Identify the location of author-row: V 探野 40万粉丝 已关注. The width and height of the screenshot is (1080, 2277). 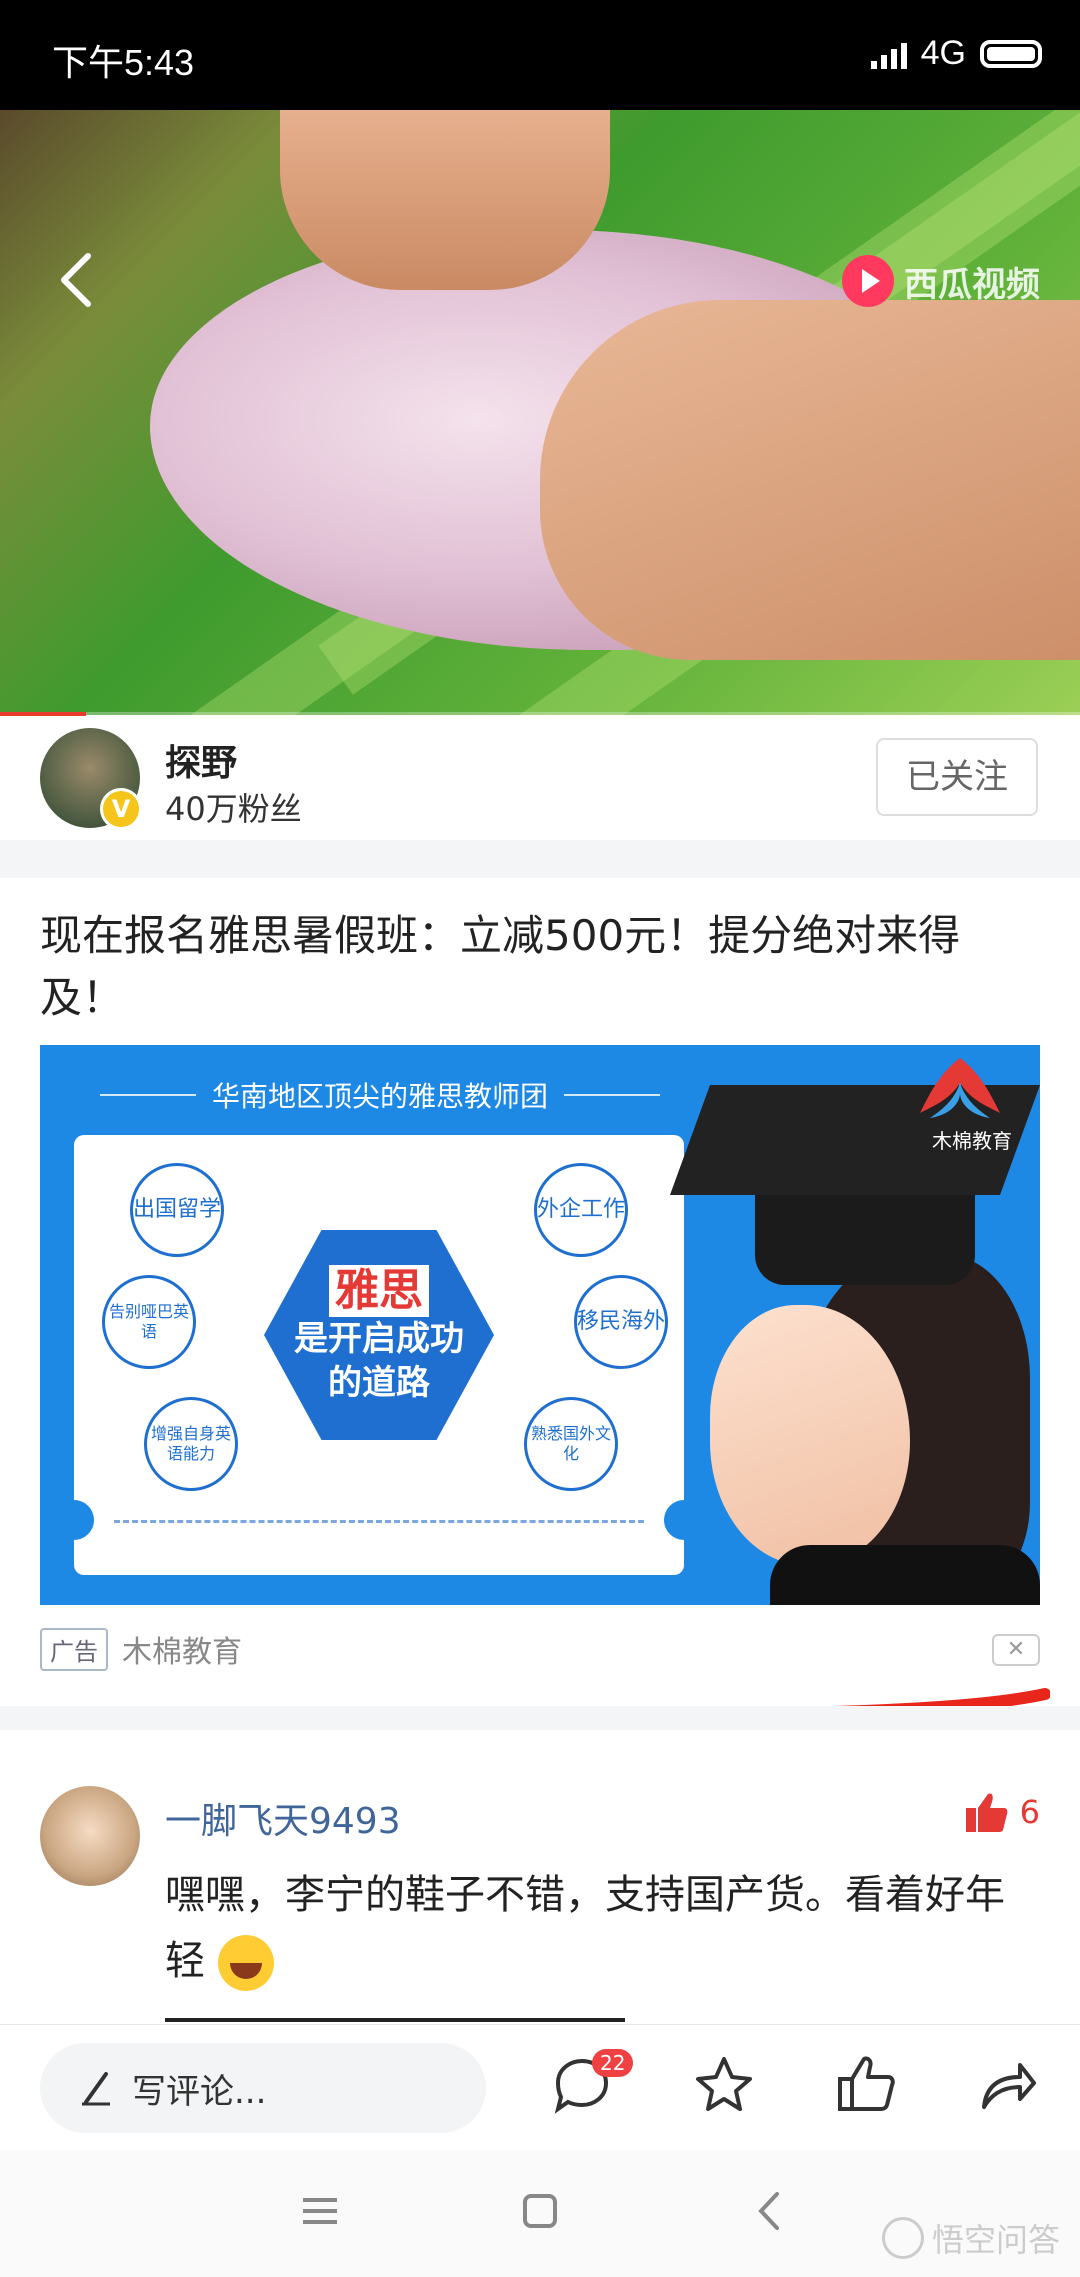
(540, 778).